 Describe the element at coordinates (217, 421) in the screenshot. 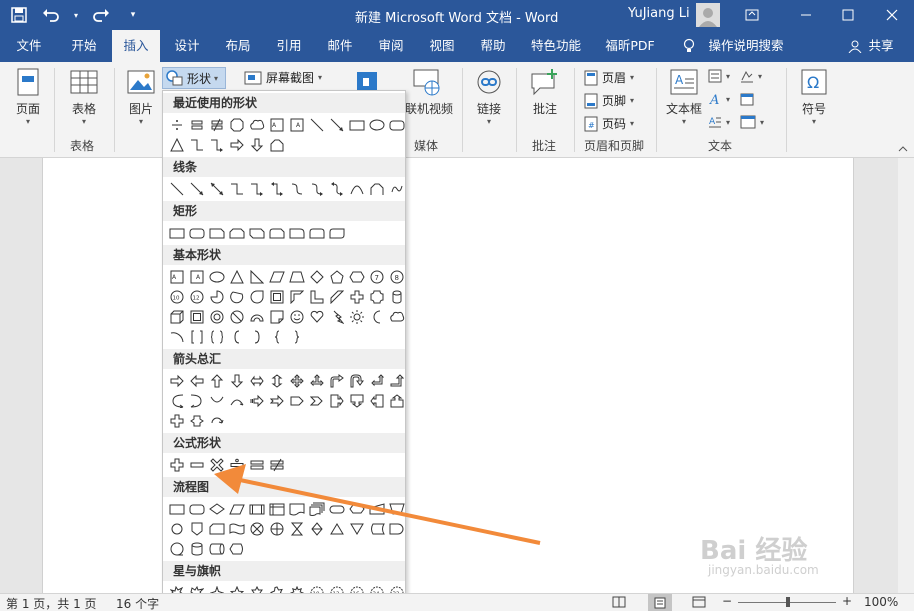

I see `circular-arrow-icon` at that location.